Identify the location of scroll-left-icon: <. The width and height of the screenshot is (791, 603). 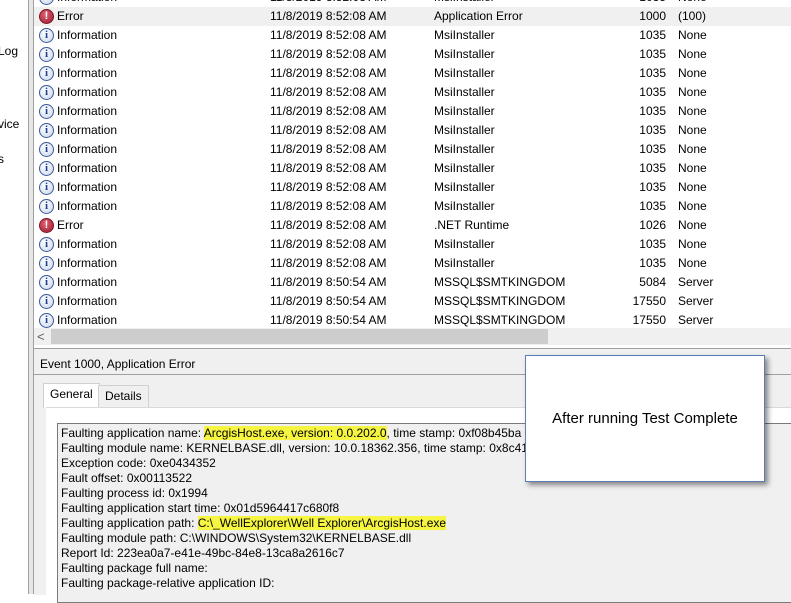
(41, 336).